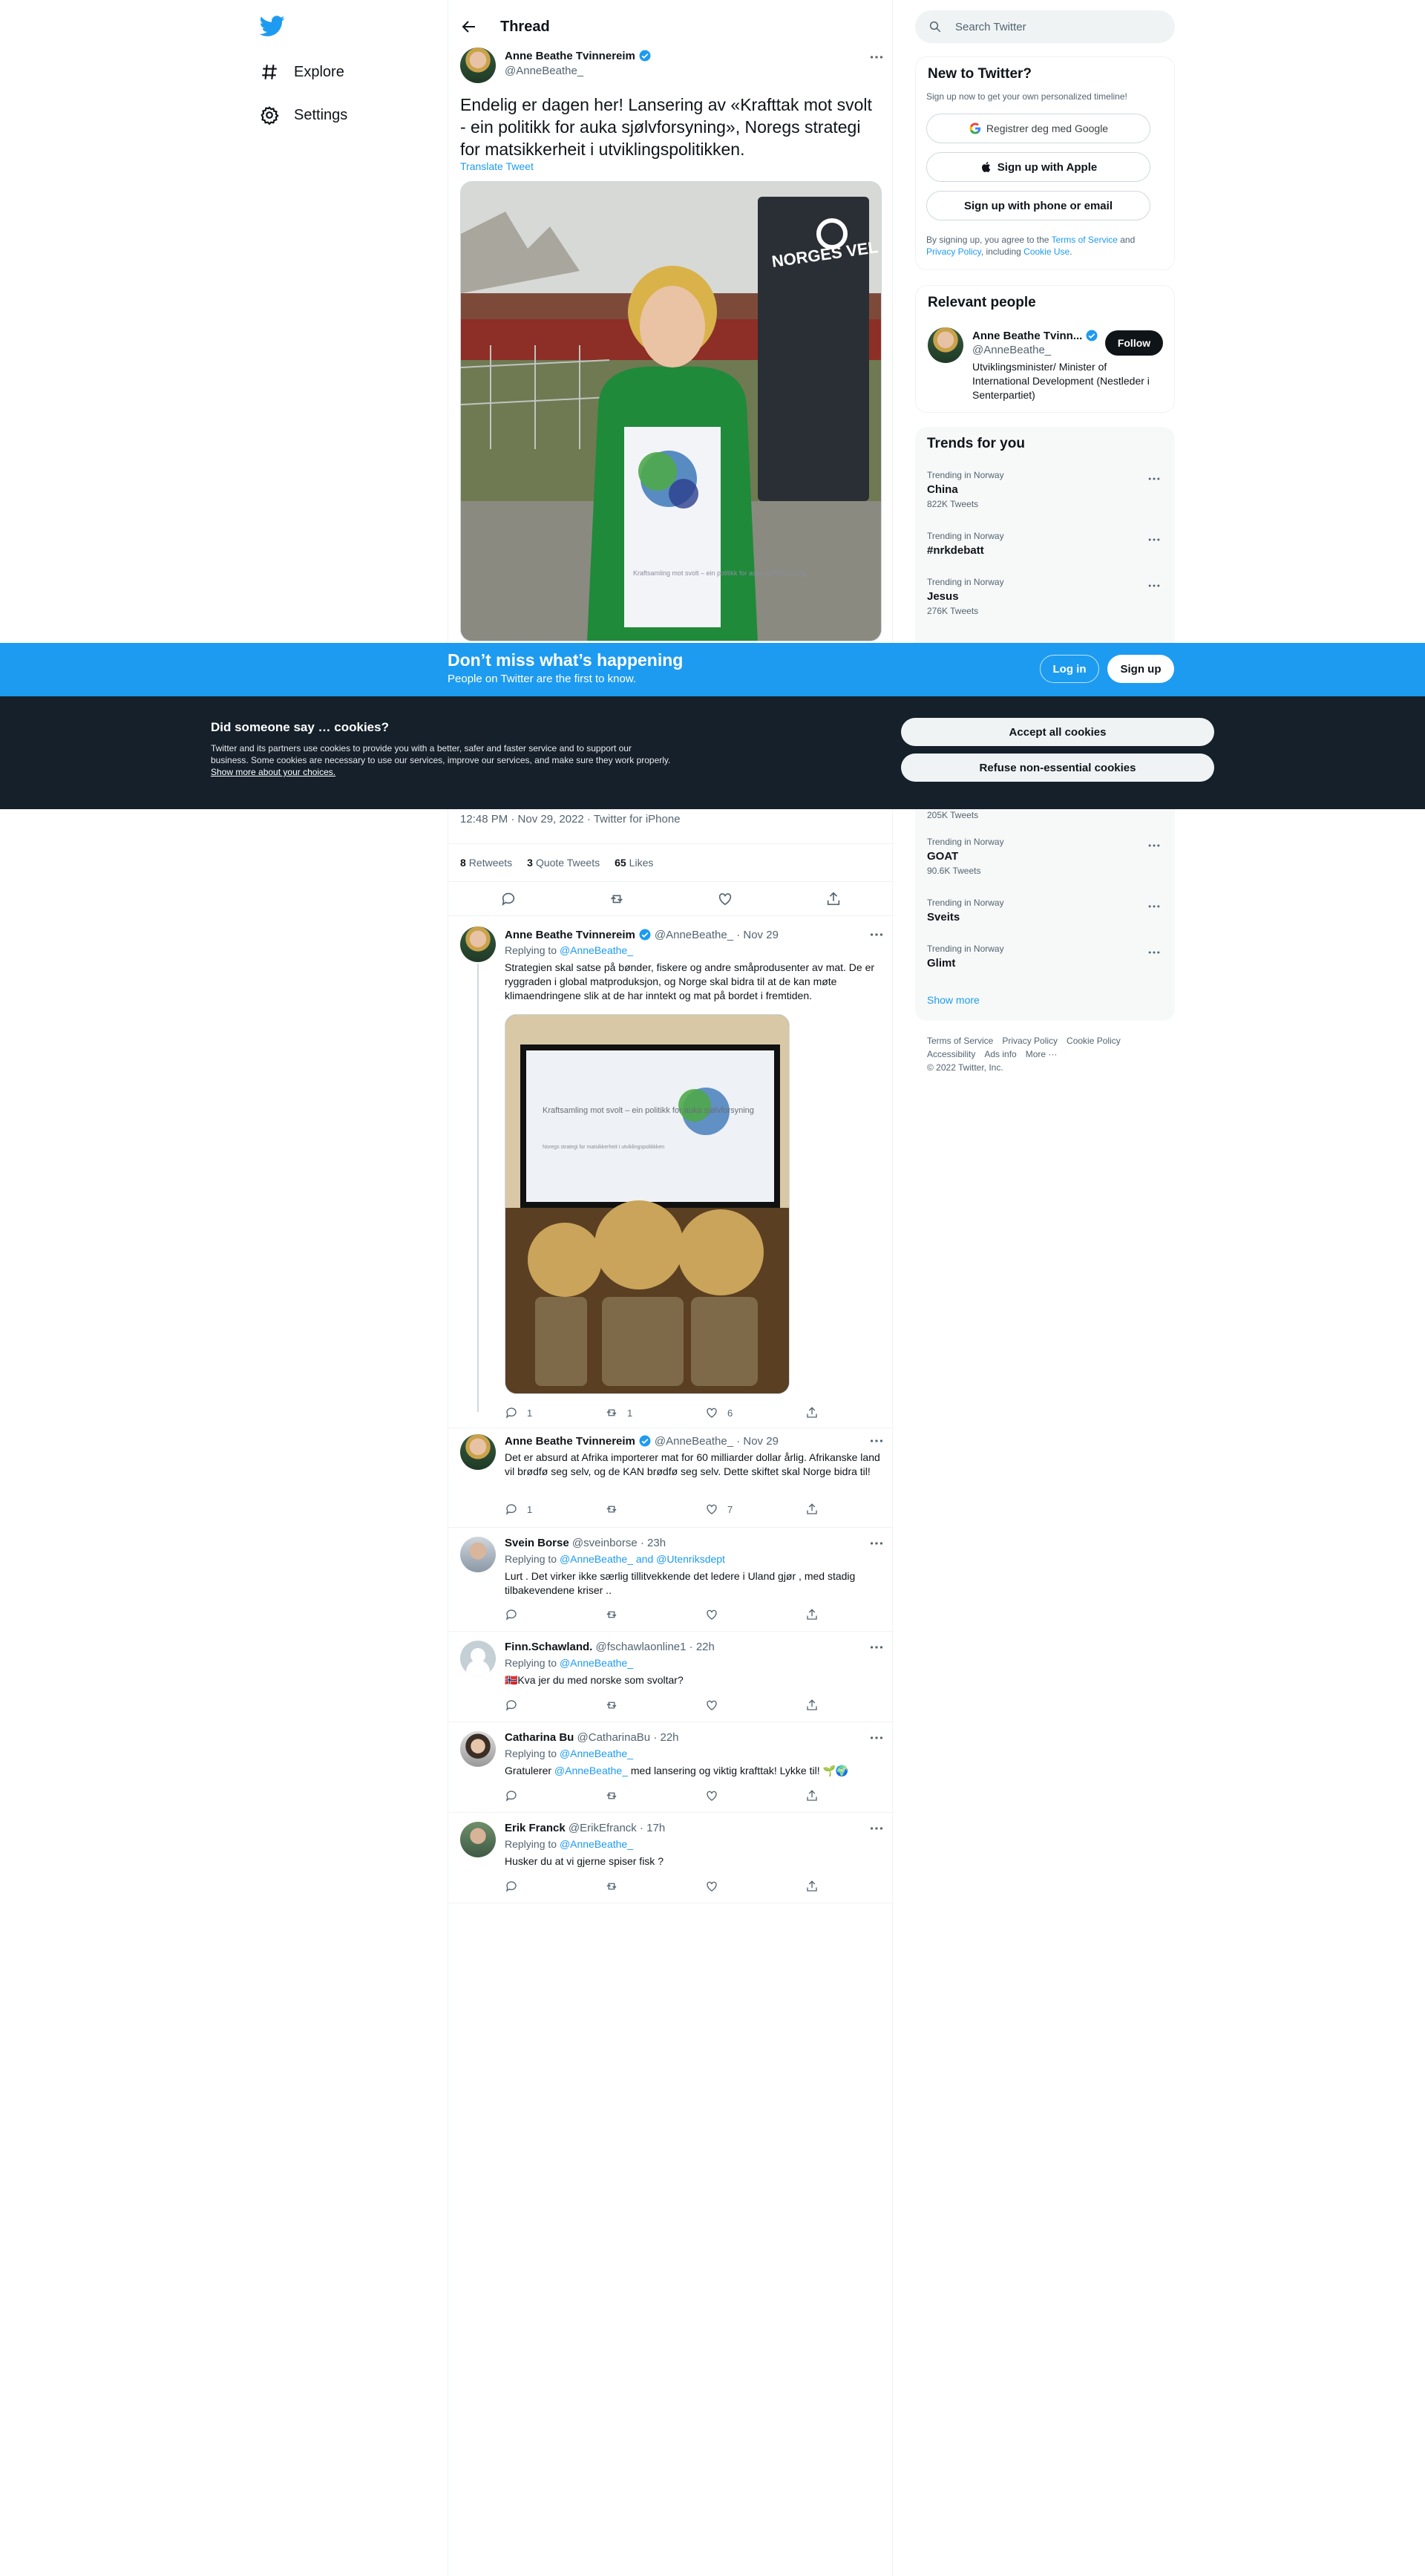  Describe the element at coordinates (580, 55) in the screenshot. I see `tweet-author: Anne Beathe Tvinnereim` at that location.